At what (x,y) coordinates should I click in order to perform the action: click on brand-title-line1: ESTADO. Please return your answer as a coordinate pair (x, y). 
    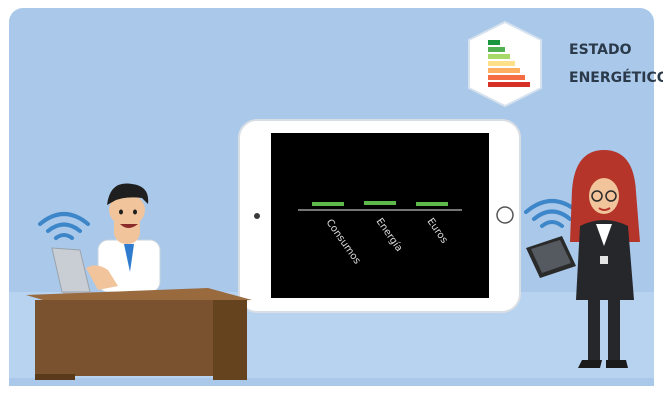
    Looking at the image, I should click on (600, 50).